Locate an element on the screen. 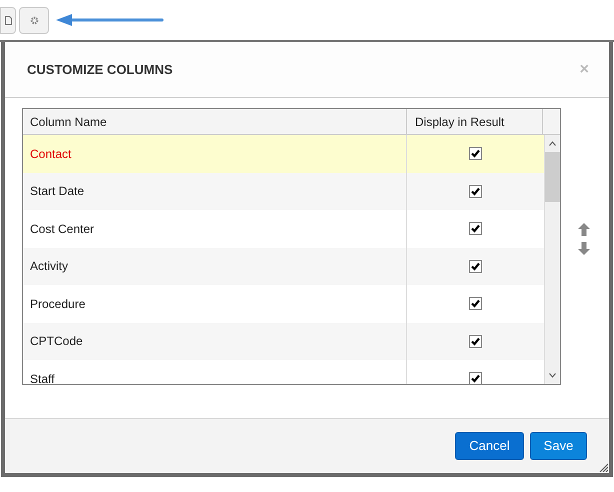 This screenshot has height=492, width=614. document-button is located at coordinates (8, 20).